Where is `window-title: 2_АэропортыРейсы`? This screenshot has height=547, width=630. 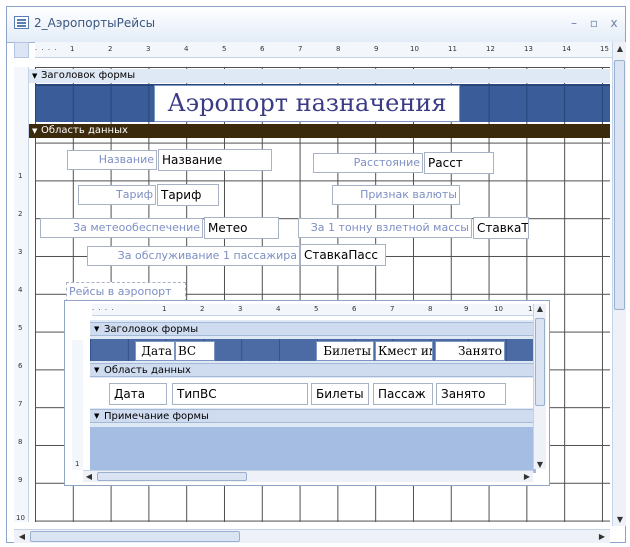
window-title: 2_АэропортыРейсы is located at coordinates (95, 23).